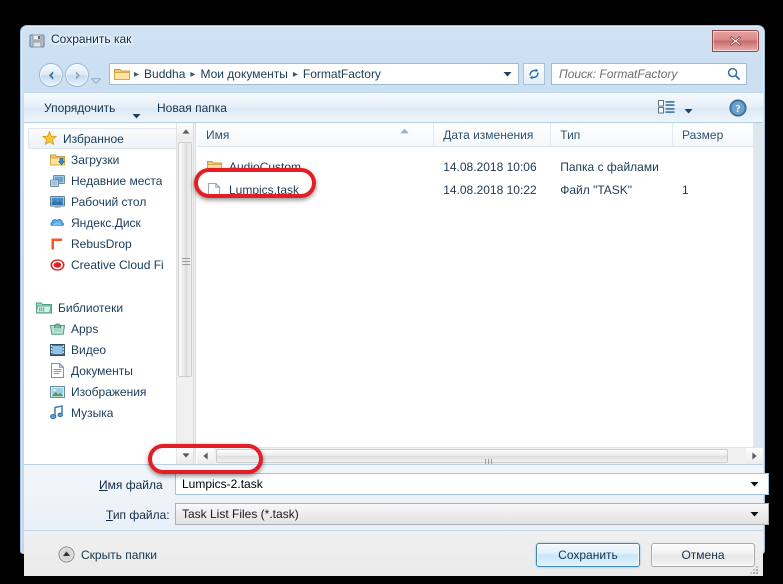 The image size is (783, 584). I want to click on sidebar-item-creative-cloud: Creative Cloud Fi, so click(108, 264).